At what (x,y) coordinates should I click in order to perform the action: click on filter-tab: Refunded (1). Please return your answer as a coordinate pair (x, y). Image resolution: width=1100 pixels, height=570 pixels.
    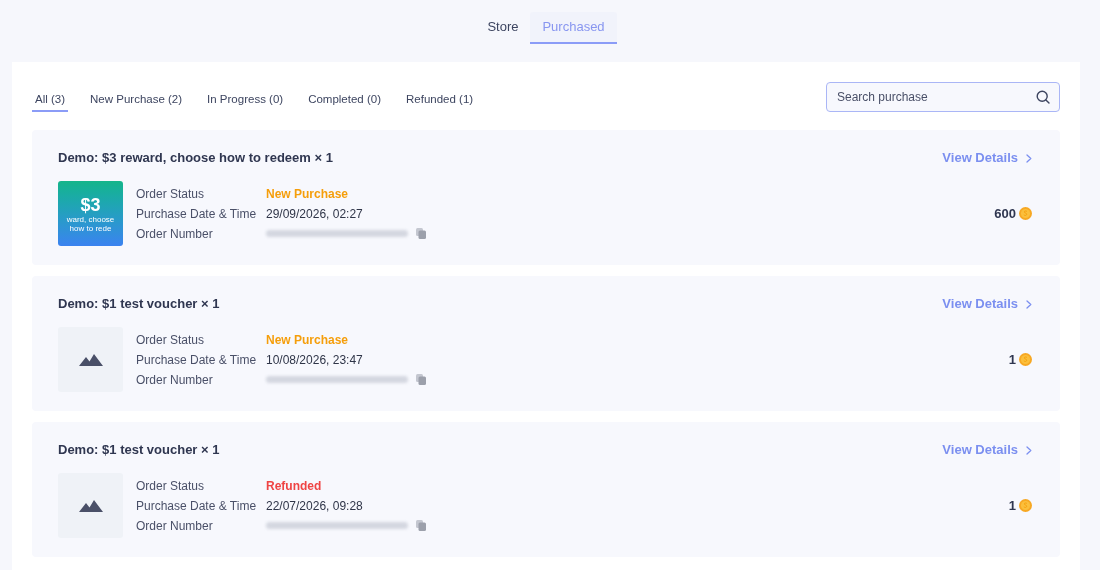
    Looking at the image, I should click on (440, 101).